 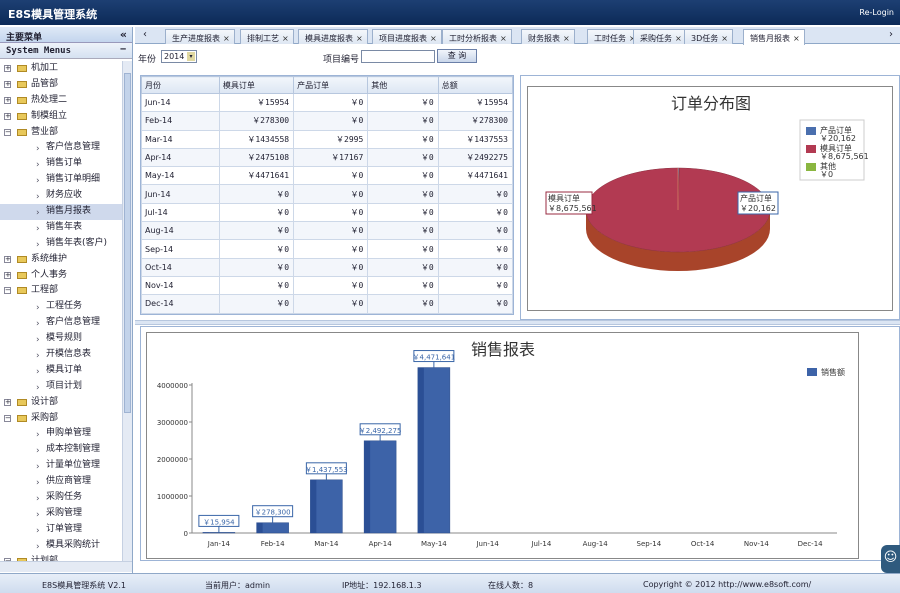 What do you see at coordinates (61, 196) in the screenshot?
I see `menu-leaf-item: › 财务应收` at bounding box center [61, 196].